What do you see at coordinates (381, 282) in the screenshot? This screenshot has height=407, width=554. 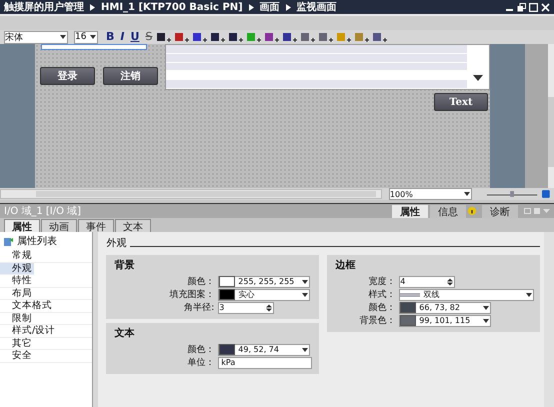 I see `property-label: 宽度：` at bounding box center [381, 282].